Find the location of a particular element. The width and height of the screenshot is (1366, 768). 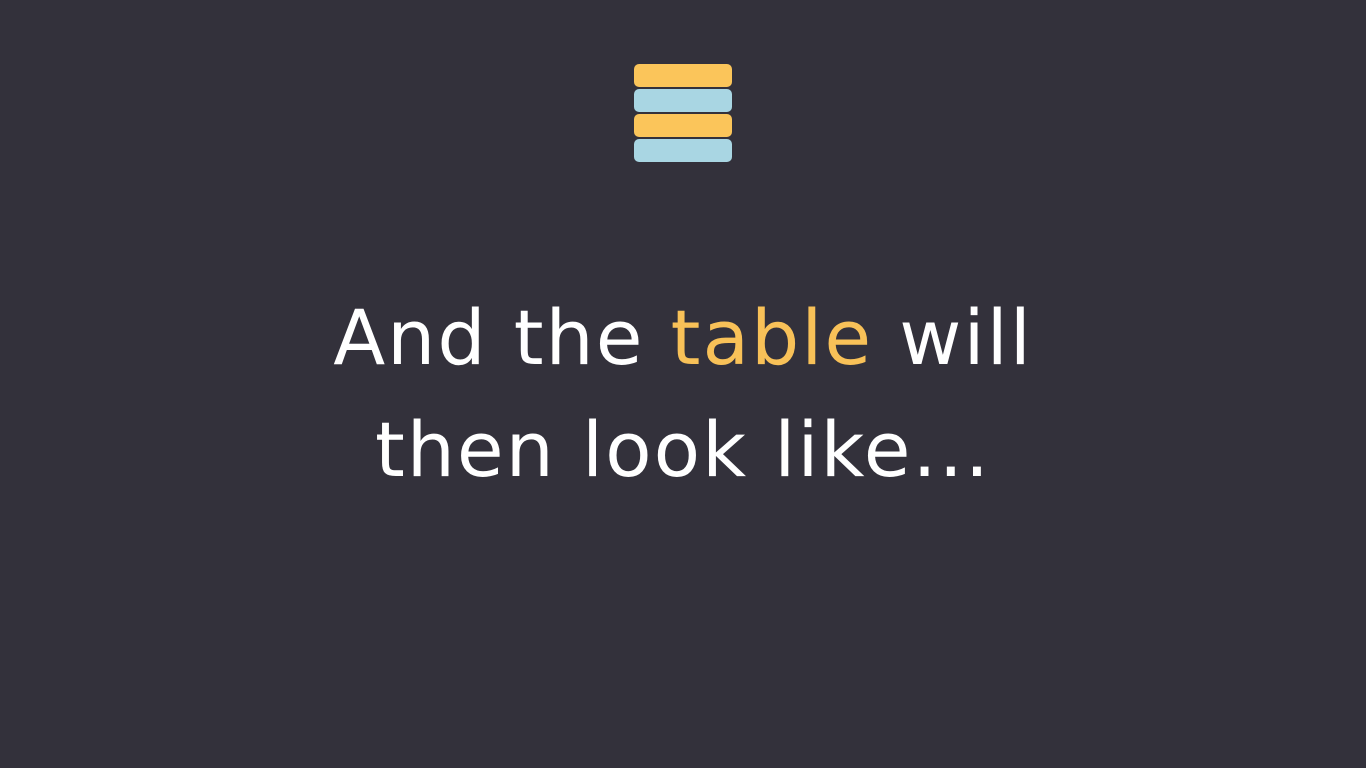

caption-highlight-word: table is located at coordinates (772, 337).